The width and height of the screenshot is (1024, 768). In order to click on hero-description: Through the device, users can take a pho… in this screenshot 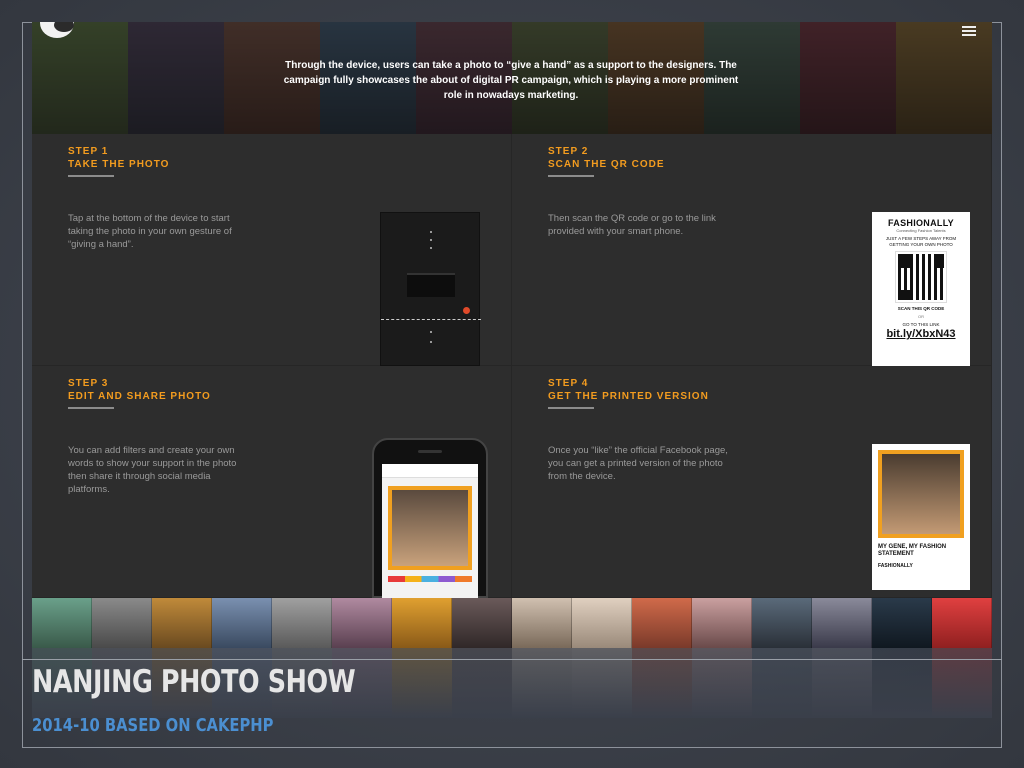, I will do `click(511, 80)`.